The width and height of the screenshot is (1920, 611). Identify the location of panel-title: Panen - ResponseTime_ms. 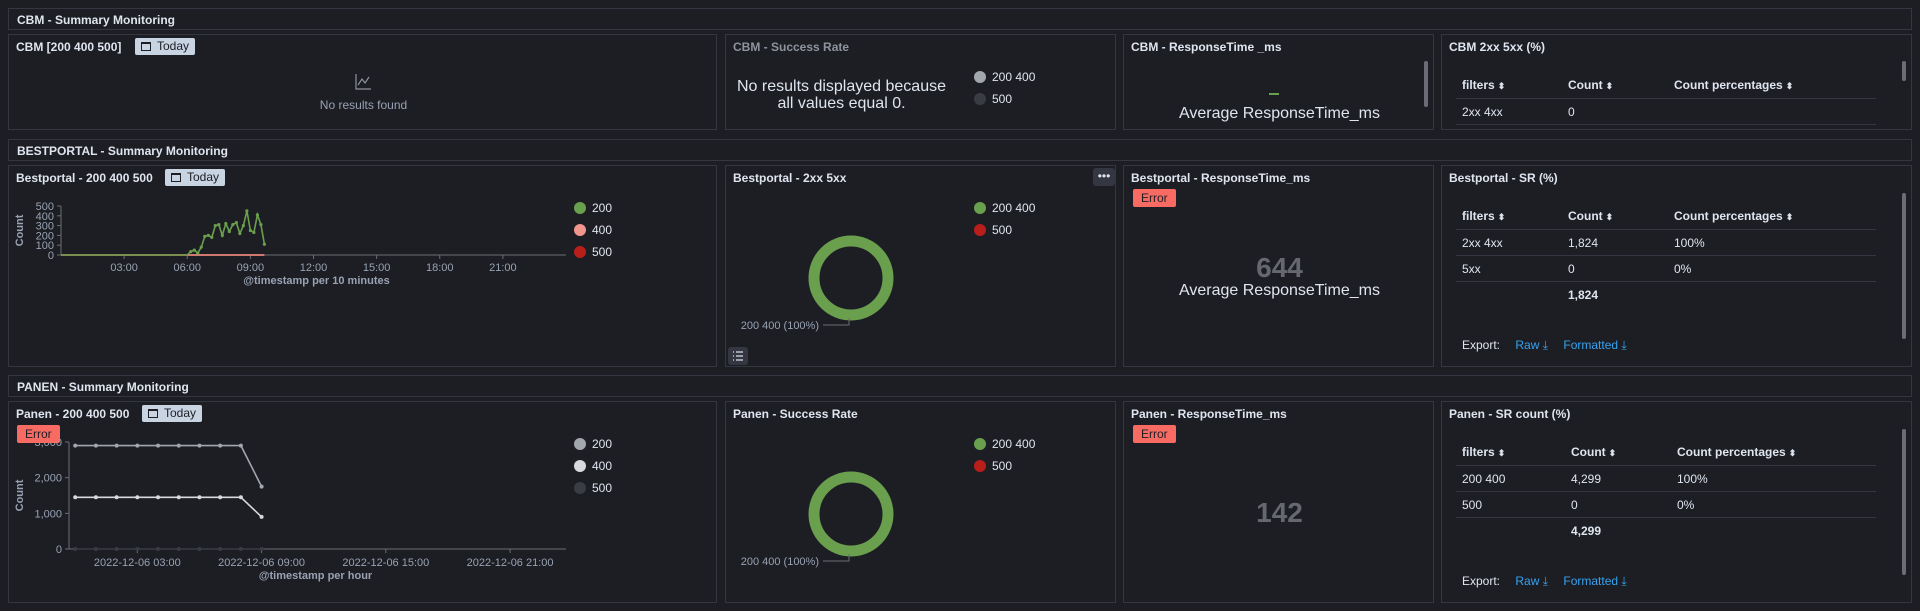
(1209, 414).